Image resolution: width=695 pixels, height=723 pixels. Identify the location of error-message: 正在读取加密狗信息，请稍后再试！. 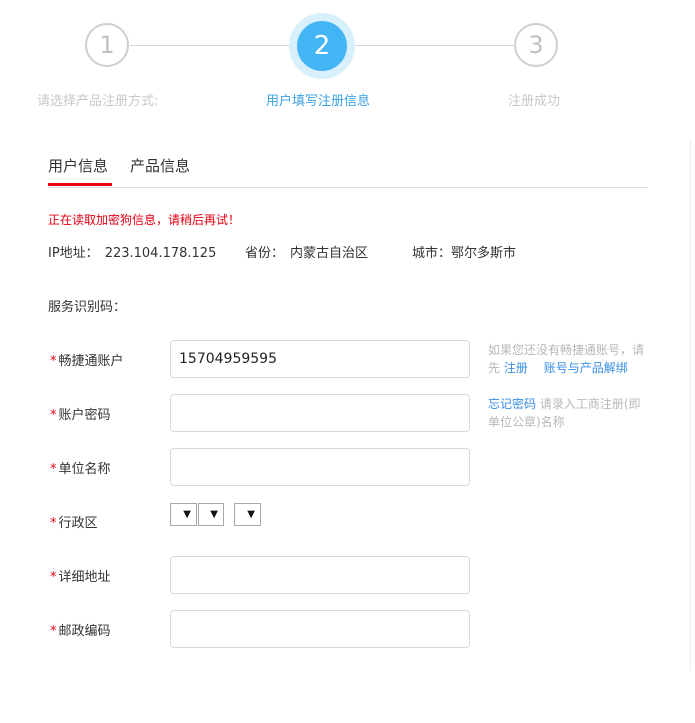
(144, 220).